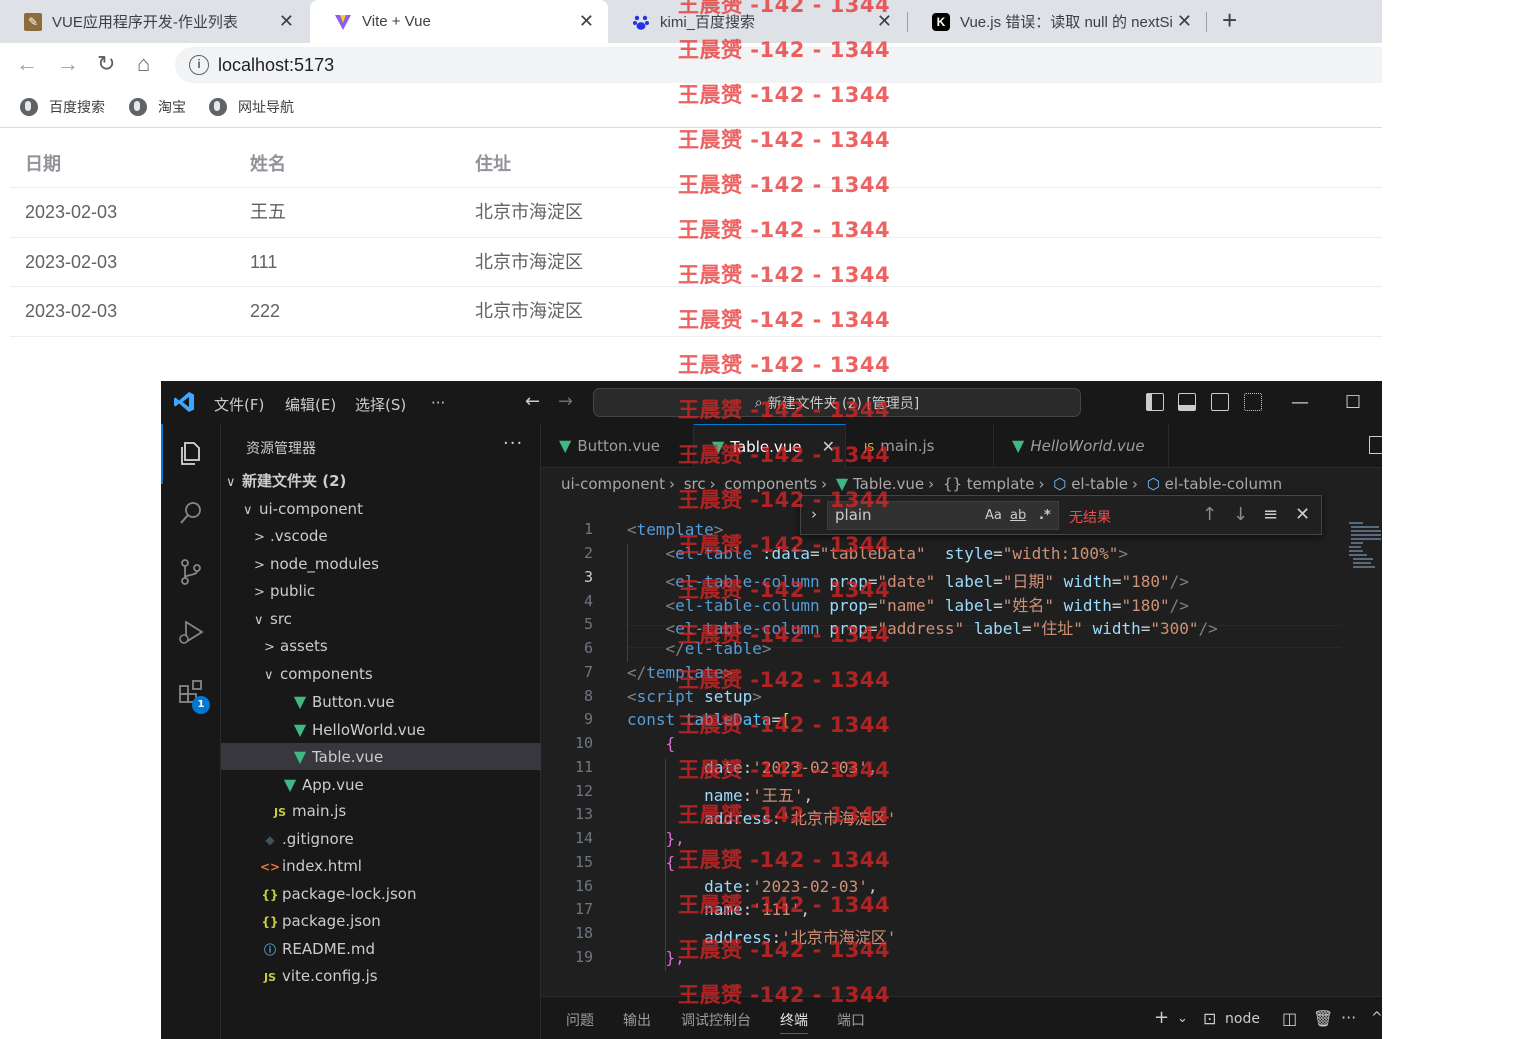 The image size is (1536, 1039). I want to click on breadcrumb-item: {} template, so click(989, 484).